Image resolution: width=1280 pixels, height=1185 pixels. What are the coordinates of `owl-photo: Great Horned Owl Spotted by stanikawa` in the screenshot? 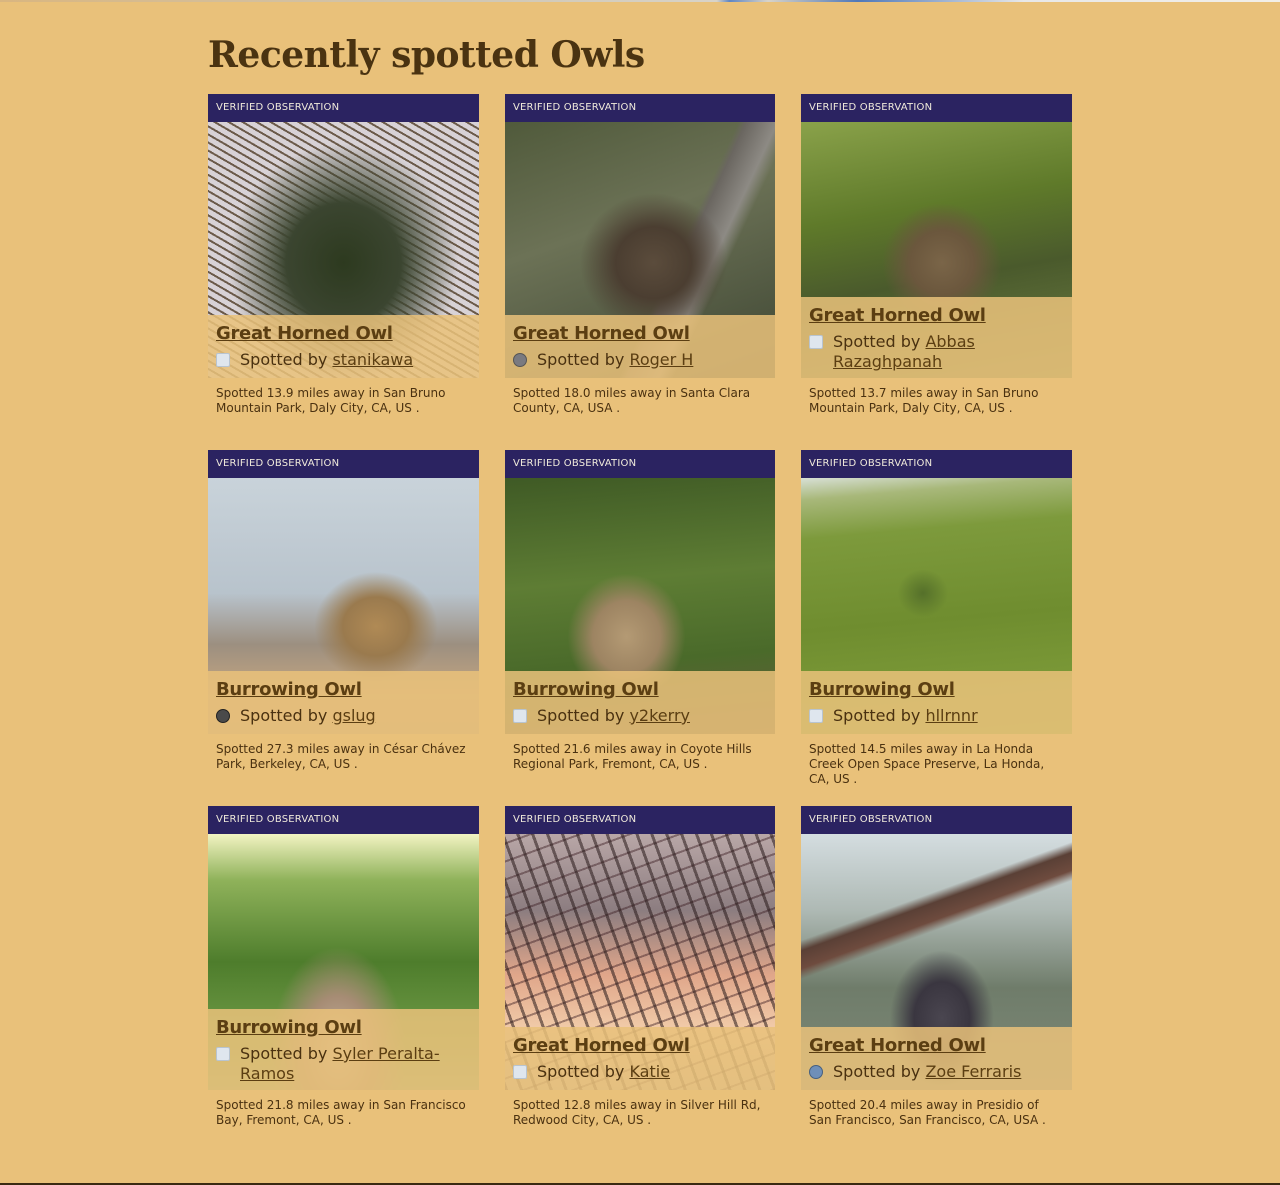 It's located at (343, 250).